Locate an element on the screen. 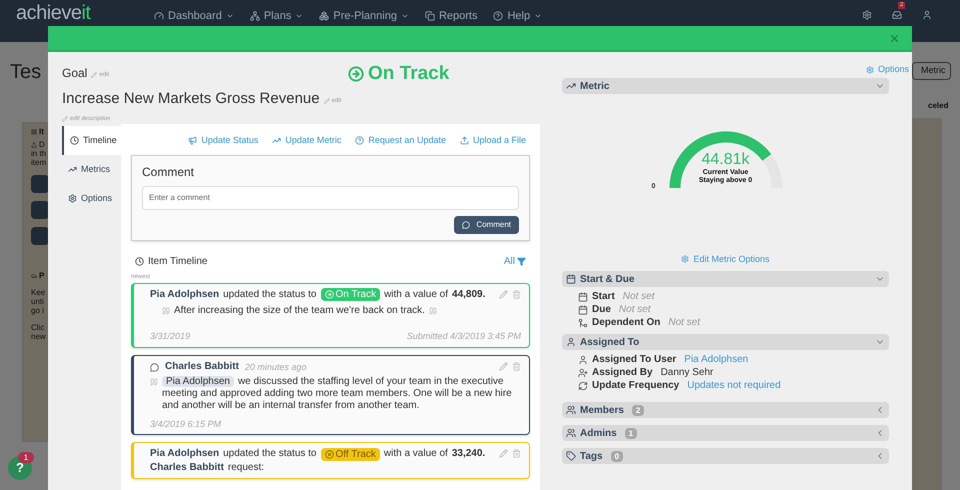 The height and width of the screenshot is (490, 960). filter-link: All is located at coordinates (515, 261).